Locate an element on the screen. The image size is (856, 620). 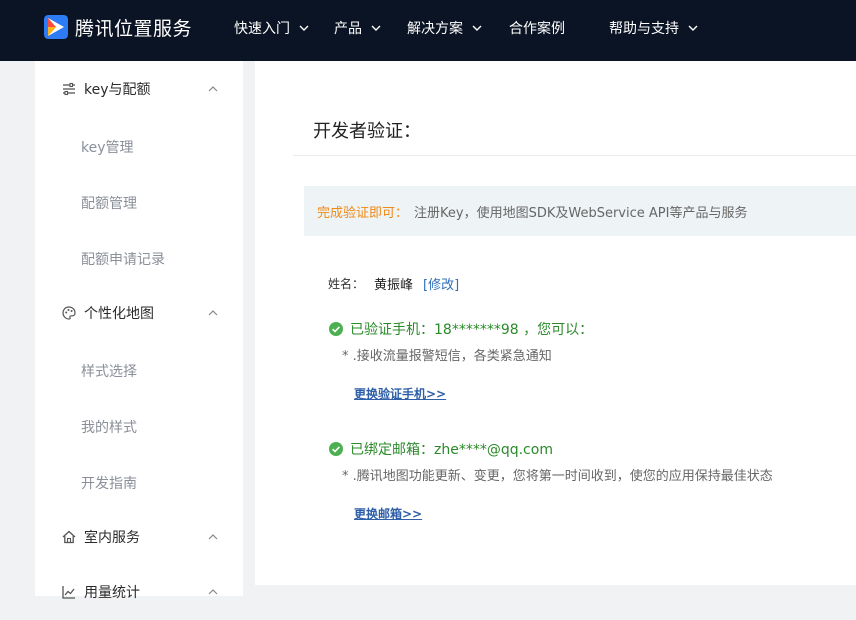
brand-logo: 腾讯位置服务 is located at coordinates (118, 27).